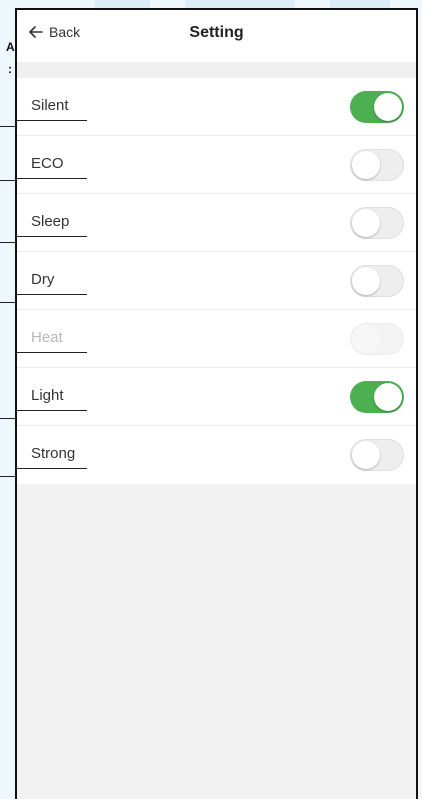  I want to click on toggle-switch-silent, so click(377, 107).